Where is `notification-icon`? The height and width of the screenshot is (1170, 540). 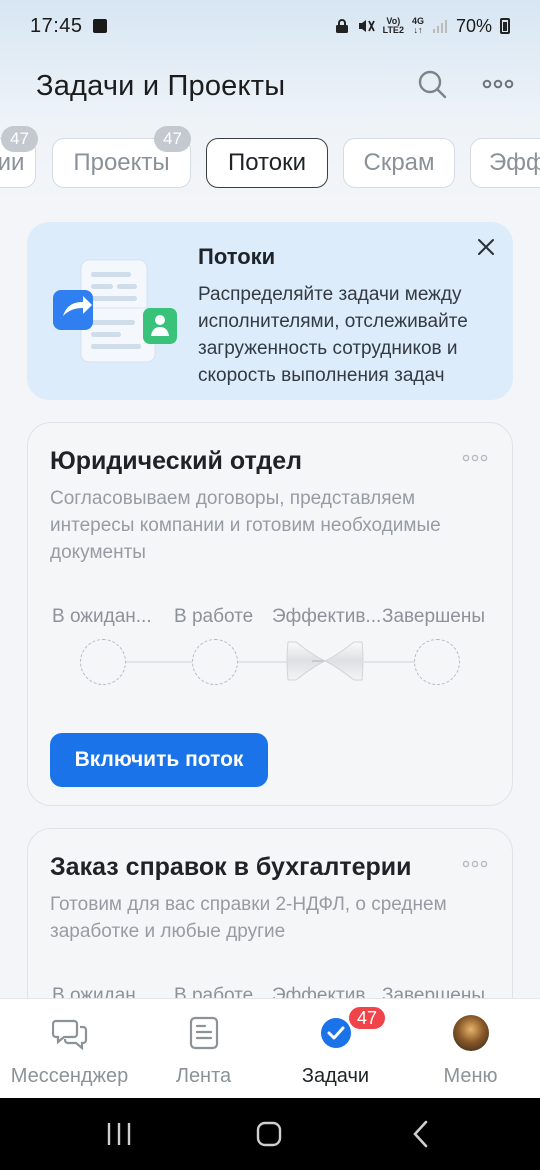 notification-icon is located at coordinates (99, 26).